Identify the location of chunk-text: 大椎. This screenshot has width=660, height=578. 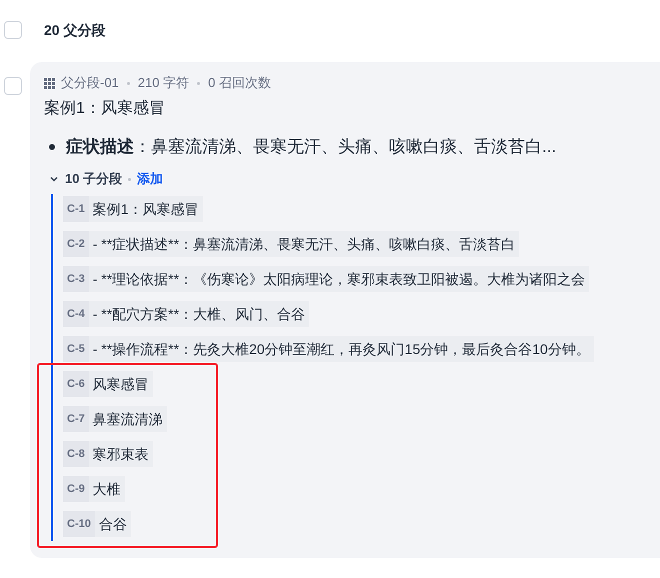
(106, 489).